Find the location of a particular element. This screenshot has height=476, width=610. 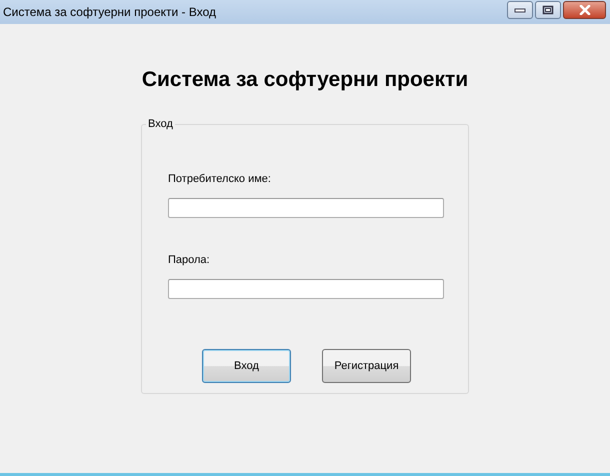

group-title: Вход is located at coordinates (160, 124).